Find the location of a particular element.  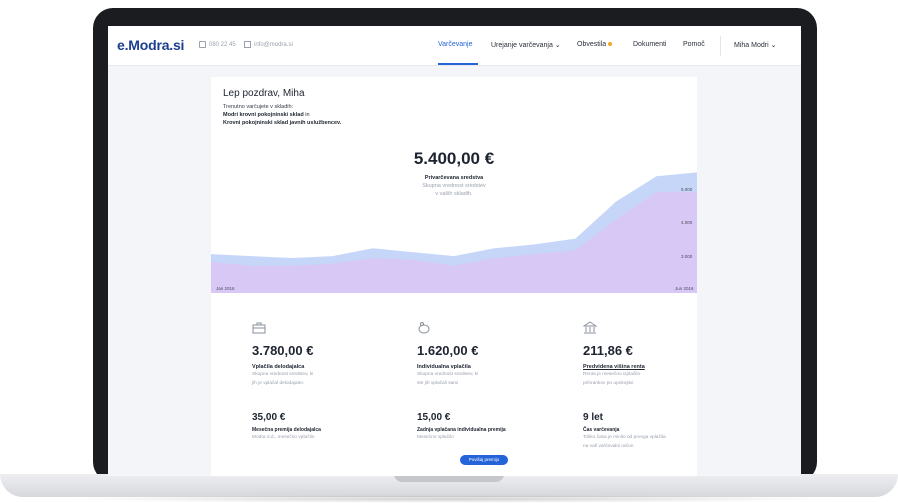

laptop-shadow is located at coordinates (449, 499).